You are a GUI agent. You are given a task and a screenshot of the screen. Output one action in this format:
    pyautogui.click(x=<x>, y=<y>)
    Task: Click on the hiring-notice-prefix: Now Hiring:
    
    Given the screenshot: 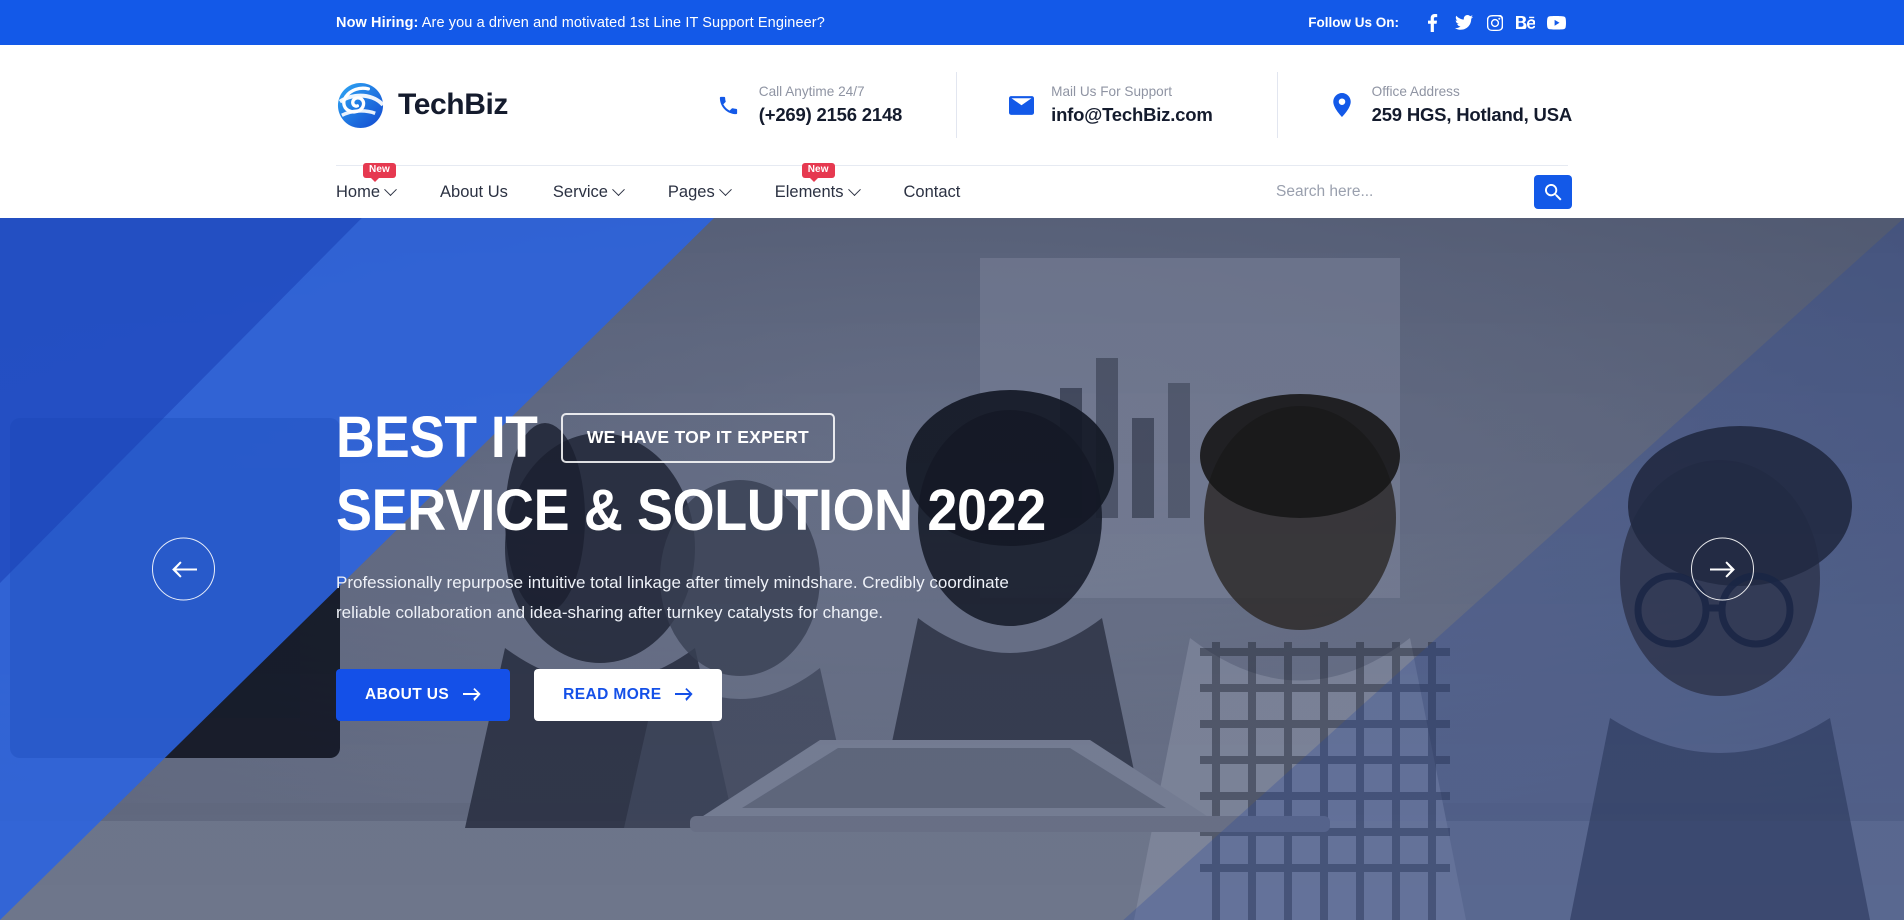 What is the action you would take?
    pyautogui.click(x=377, y=22)
    